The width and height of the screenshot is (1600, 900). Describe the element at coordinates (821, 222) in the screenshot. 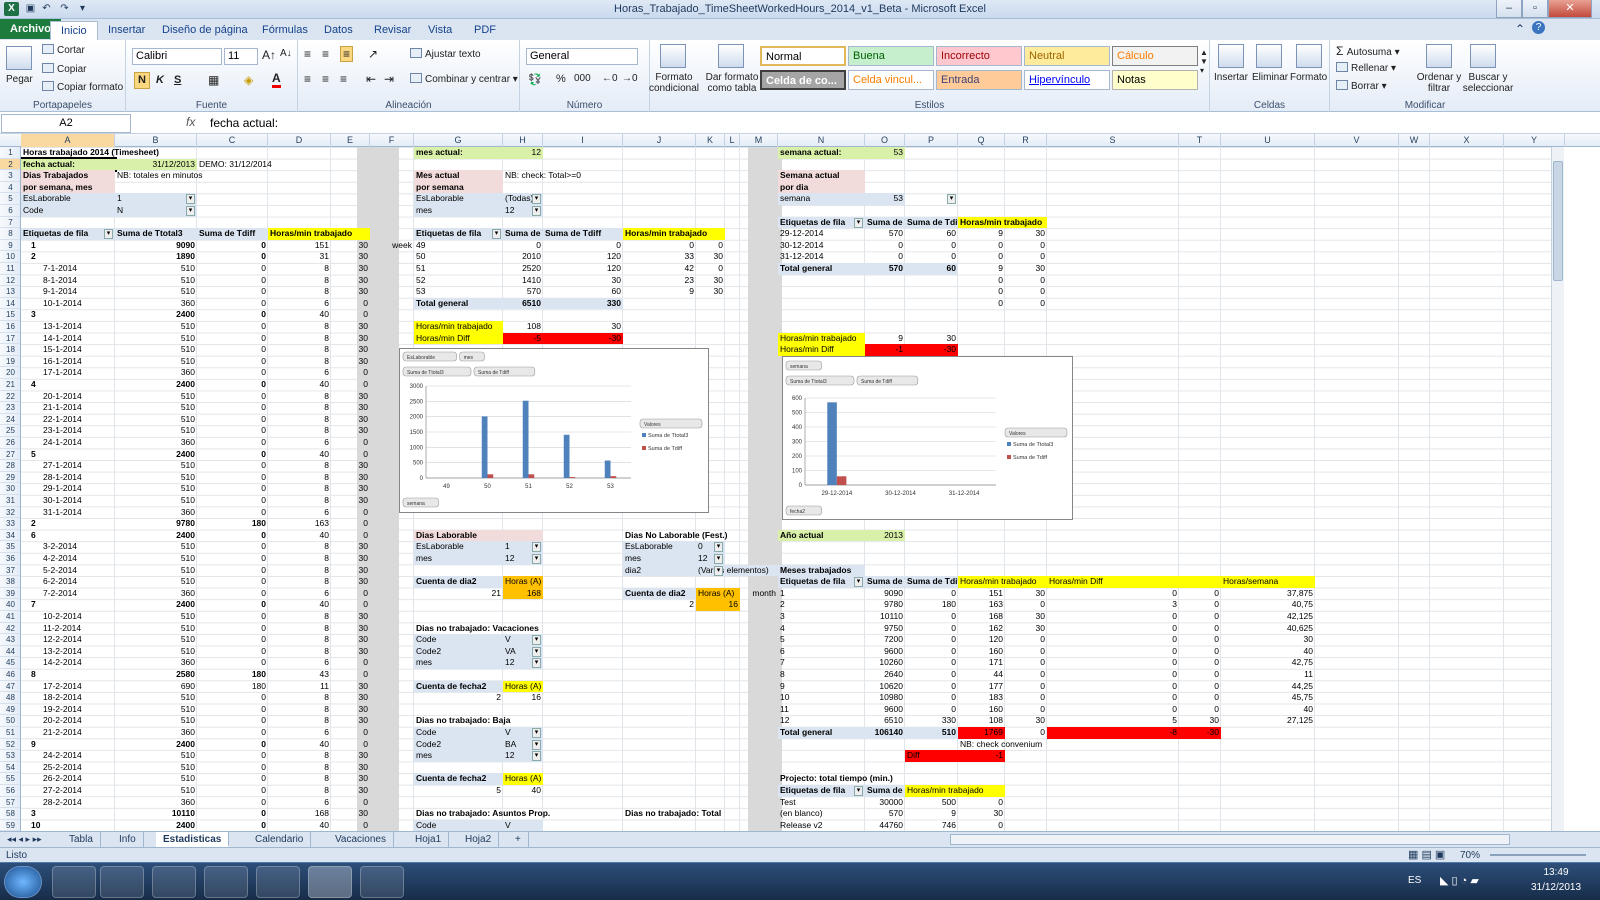

I see `pivot-header: Etiquetas de fila` at that location.